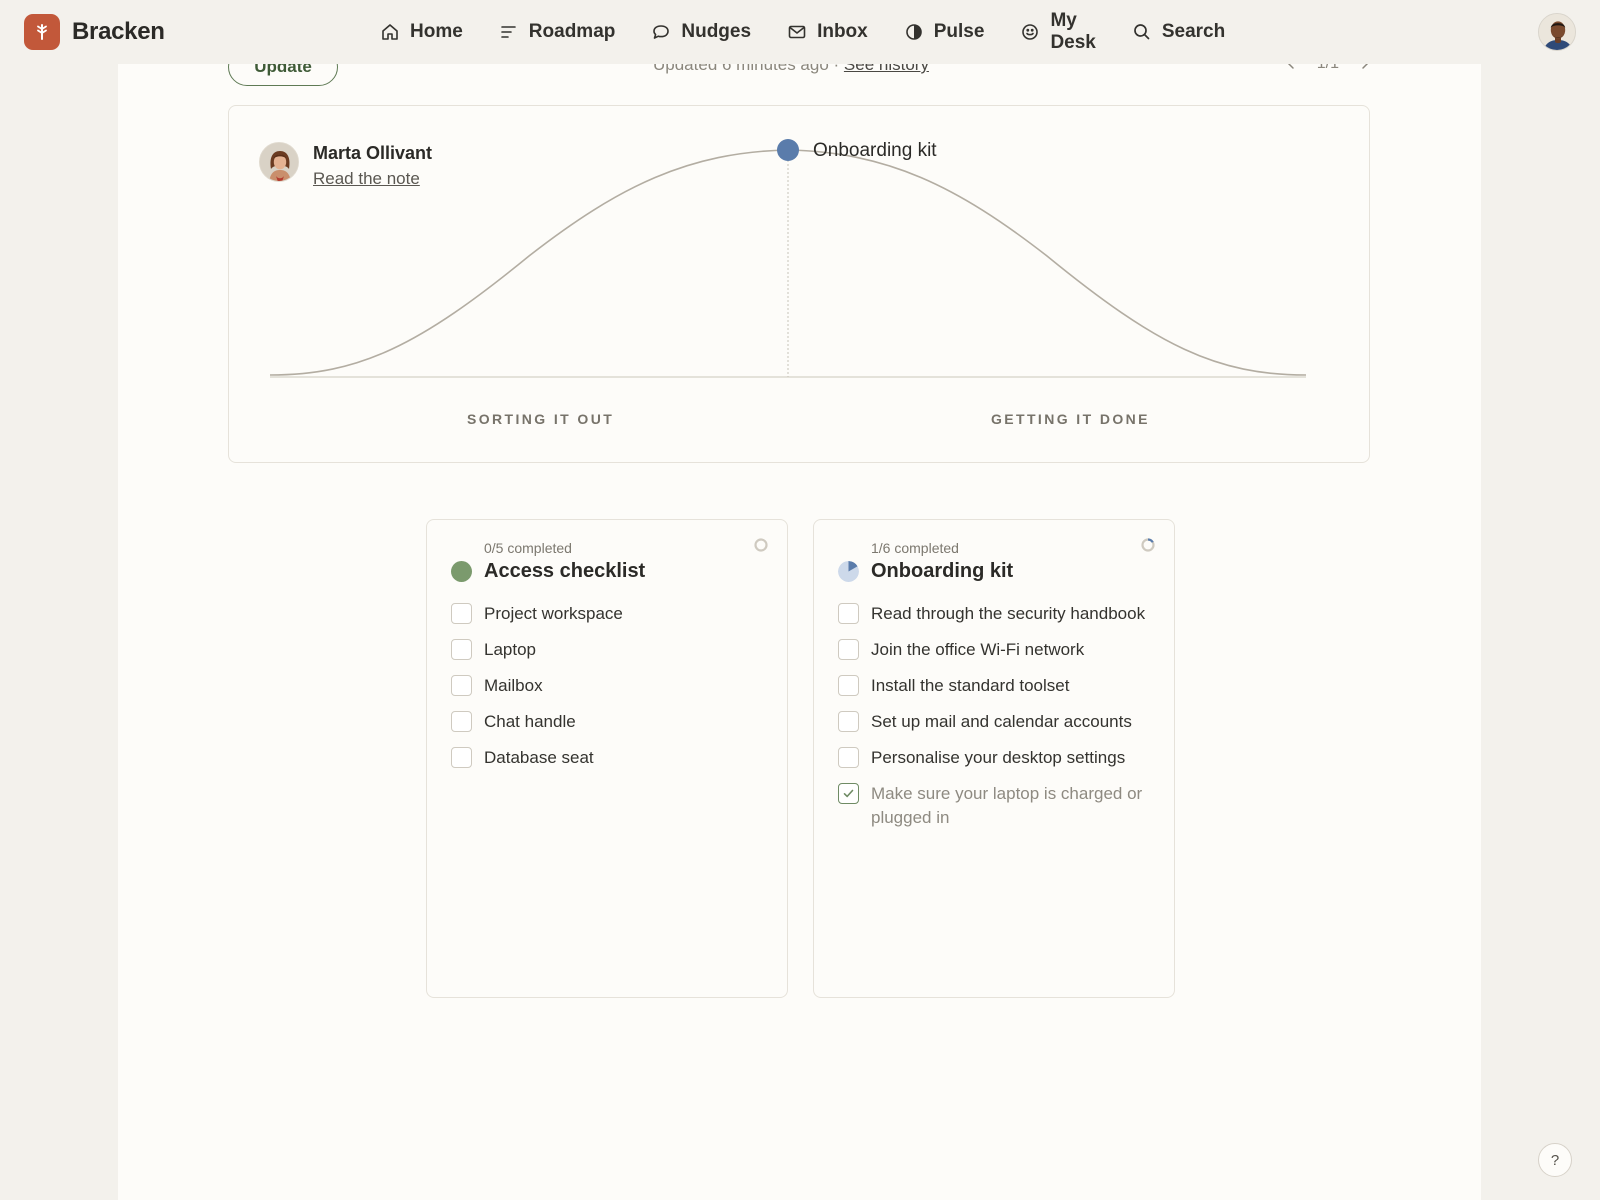 The height and width of the screenshot is (1200, 1600). What do you see at coordinates (716, 31) in the screenshot?
I see `nav-nudges-label: Nudges` at bounding box center [716, 31].